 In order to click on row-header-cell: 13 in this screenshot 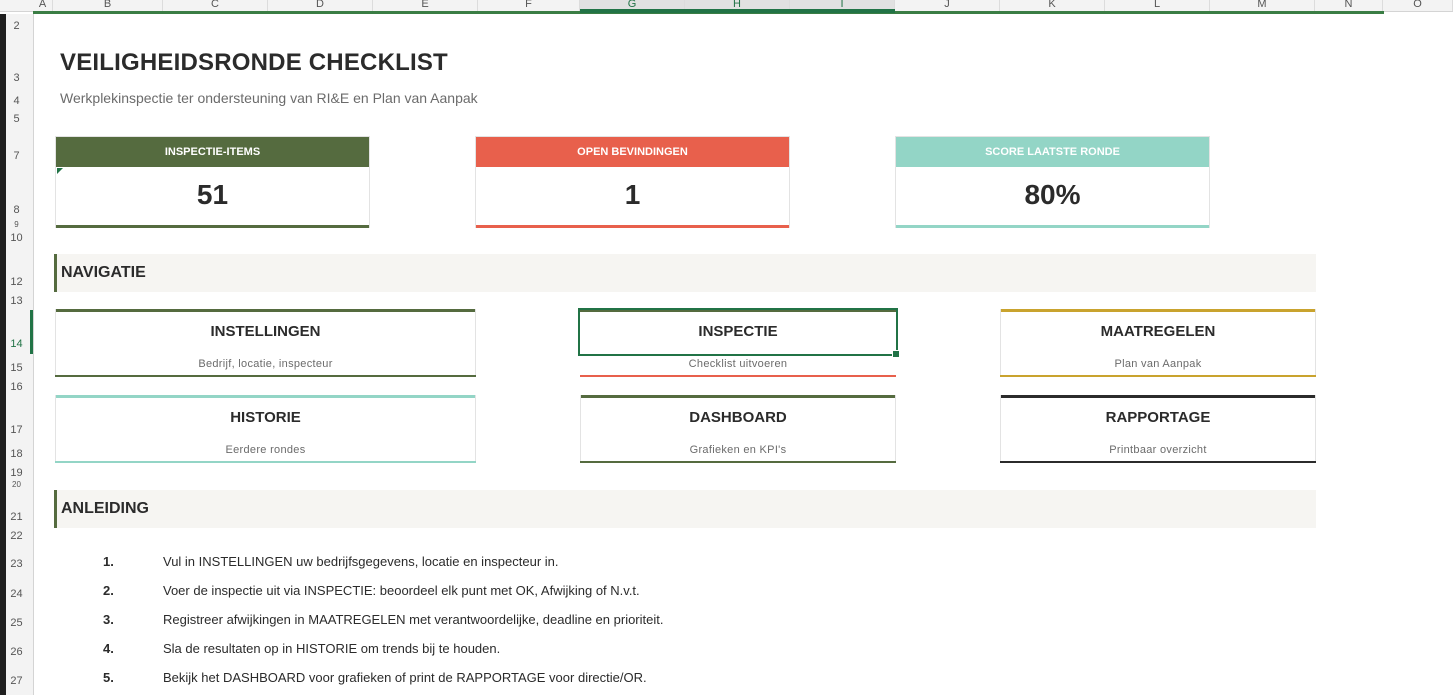, I will do `click(16, 301)`.